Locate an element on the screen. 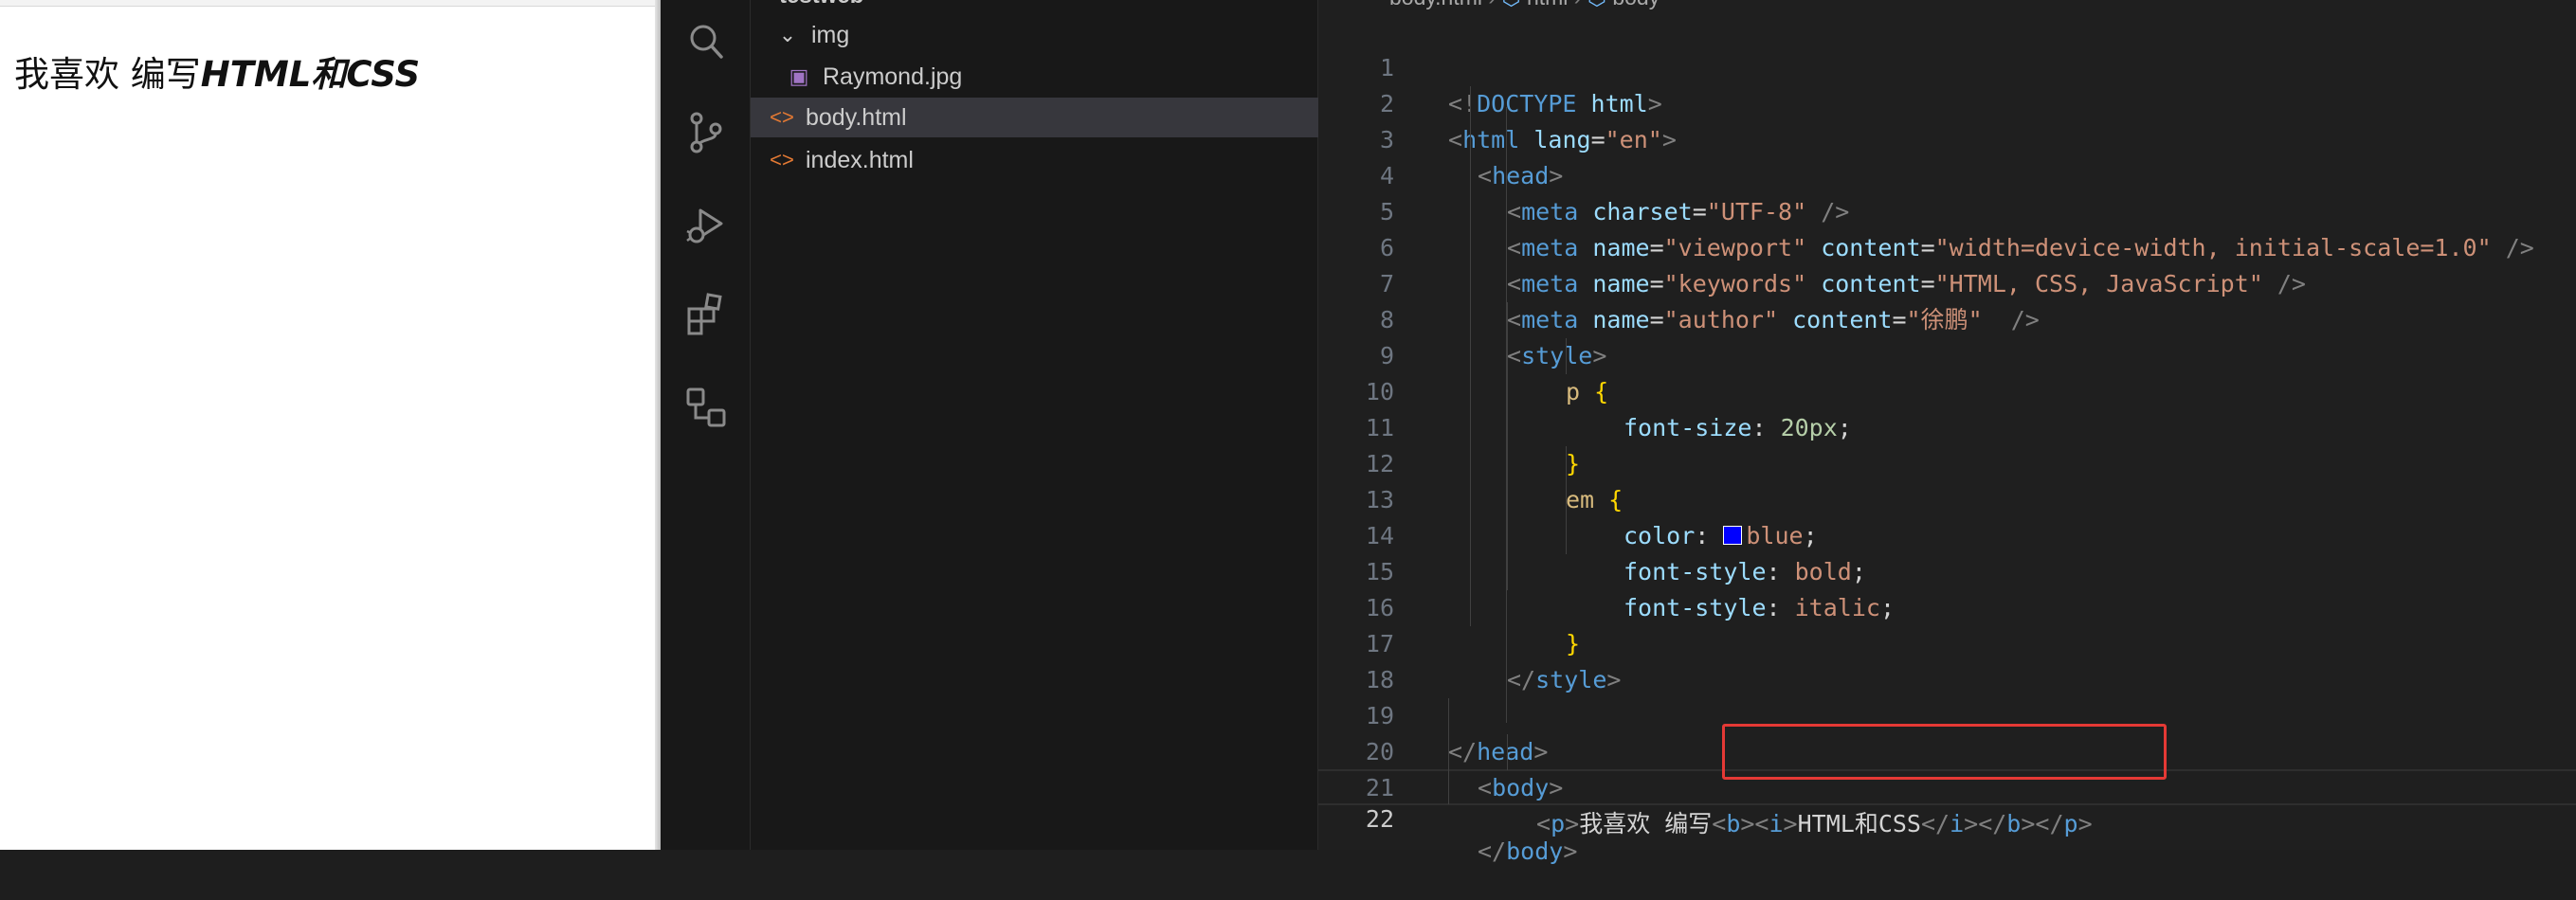  preview-bold-italic-text: HTML和CSS is located at coordinates (310, 74).